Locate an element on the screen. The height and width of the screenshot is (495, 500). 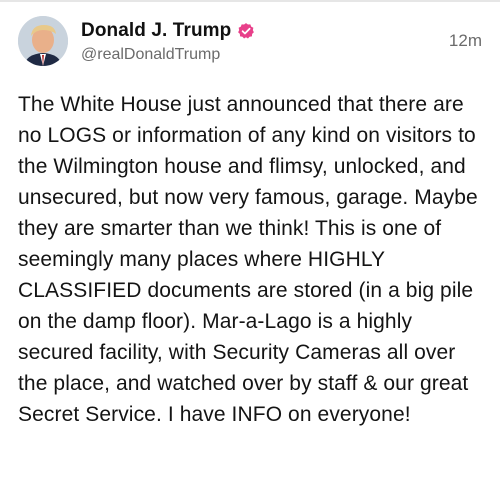
author-handle: @realDonaldTrump is located at coordinates (150, 55).